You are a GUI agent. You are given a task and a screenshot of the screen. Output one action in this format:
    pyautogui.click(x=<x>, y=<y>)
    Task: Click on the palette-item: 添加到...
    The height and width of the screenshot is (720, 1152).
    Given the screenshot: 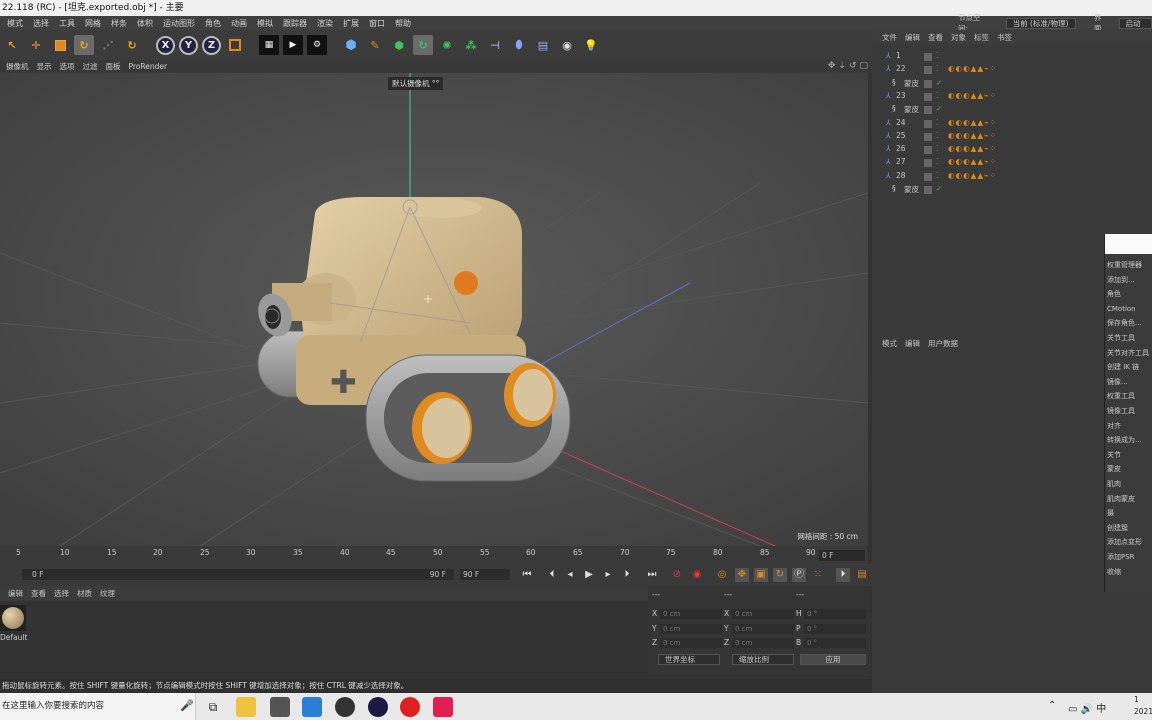 What is the action you would take?
    pyautogui.click(x=1129, y=280)
    